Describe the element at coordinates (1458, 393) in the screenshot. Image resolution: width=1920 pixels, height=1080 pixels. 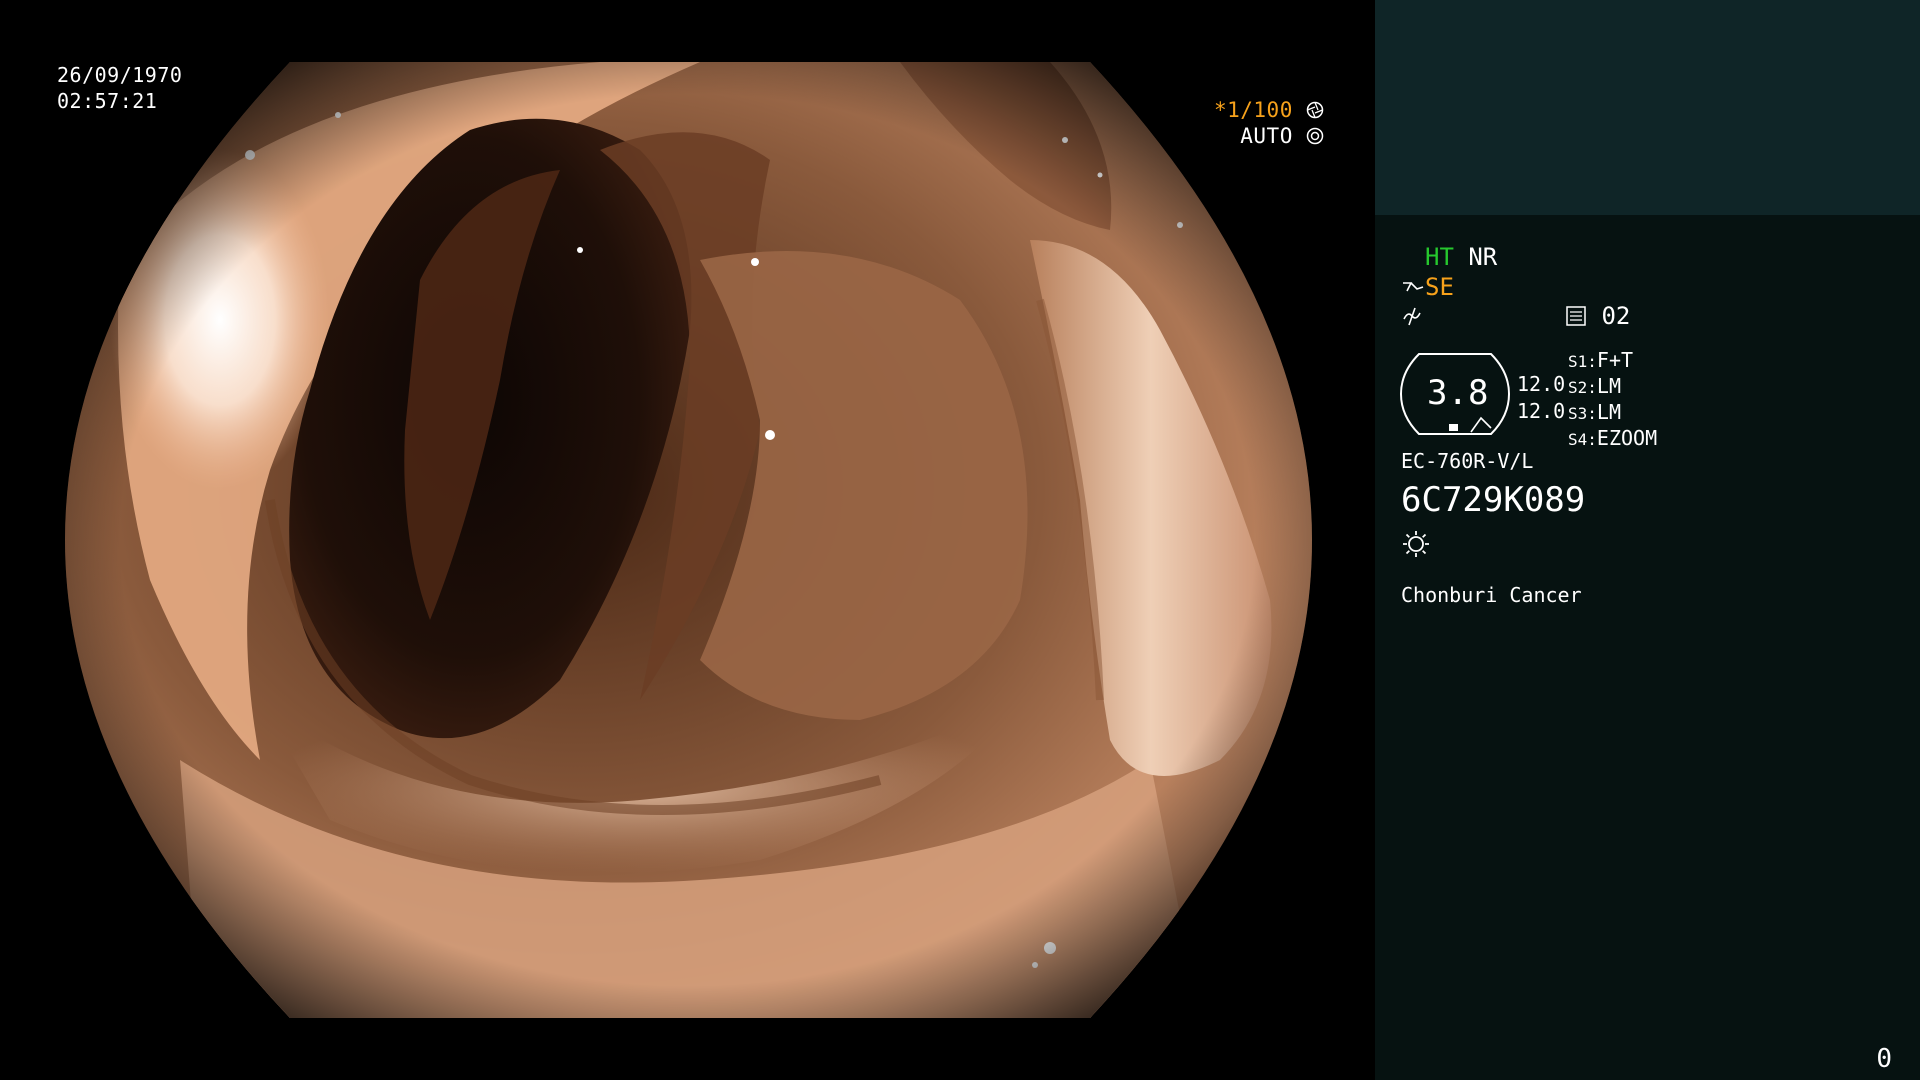
I see `gauge-value: 3.8` at that location.